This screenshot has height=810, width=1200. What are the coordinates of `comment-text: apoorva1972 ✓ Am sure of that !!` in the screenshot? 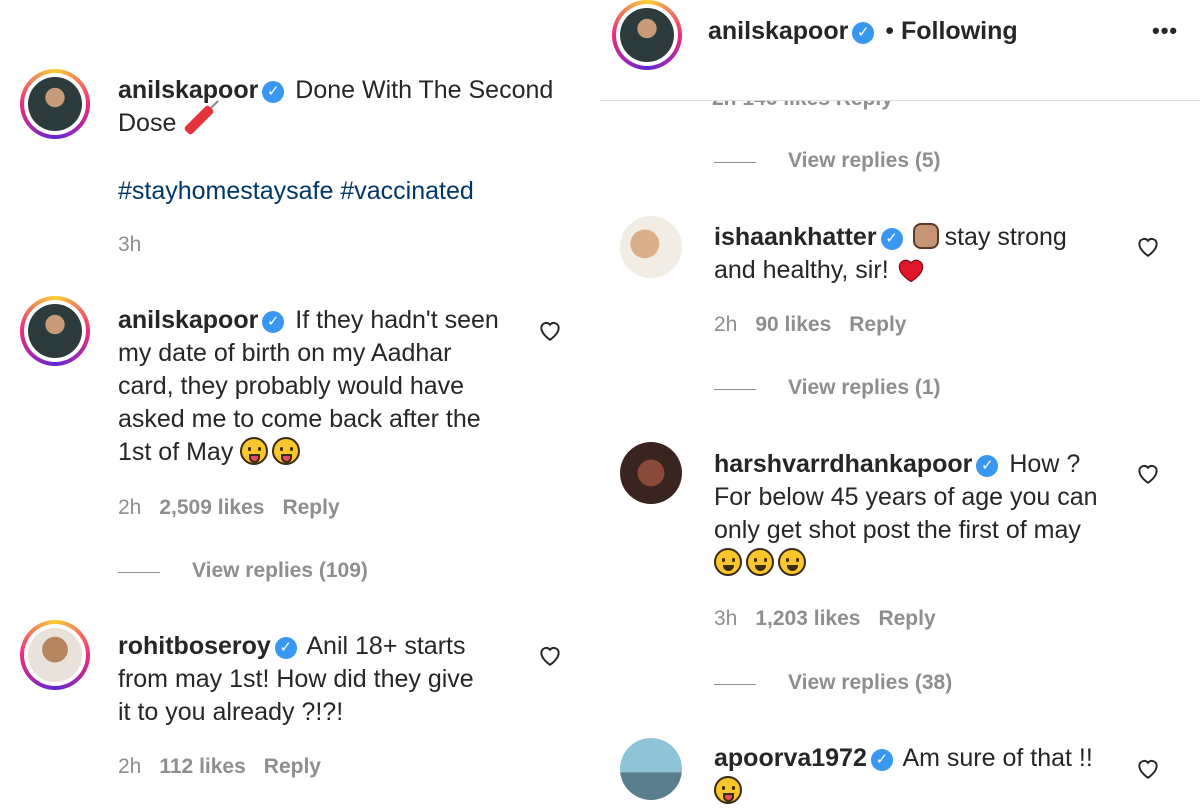 It's located at (924, 775).